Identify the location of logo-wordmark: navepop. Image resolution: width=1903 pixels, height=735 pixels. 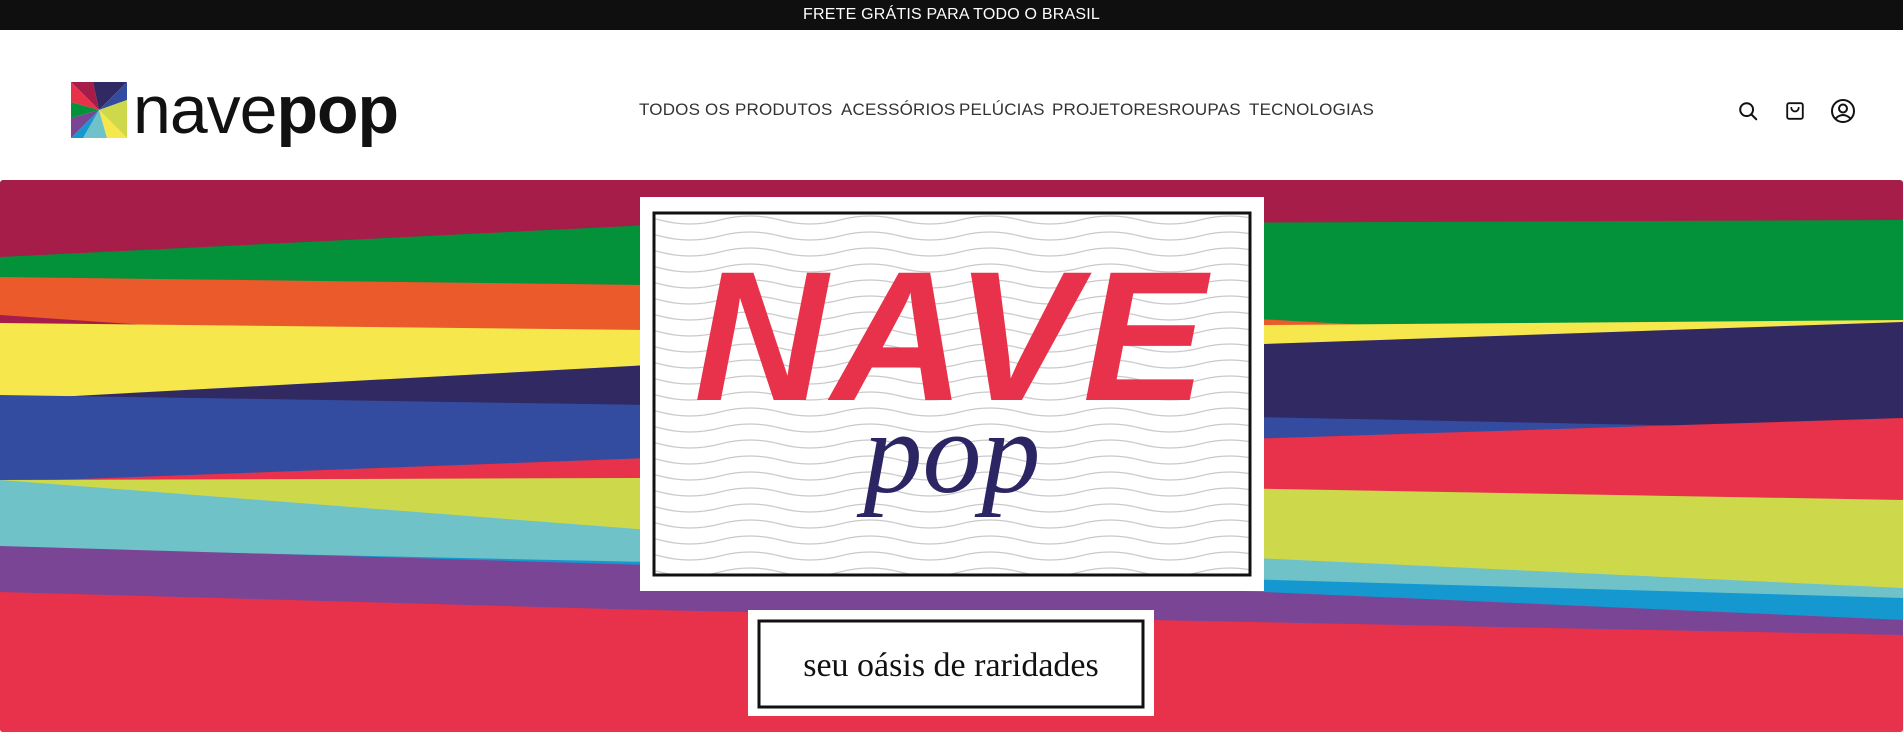
(266, 110).